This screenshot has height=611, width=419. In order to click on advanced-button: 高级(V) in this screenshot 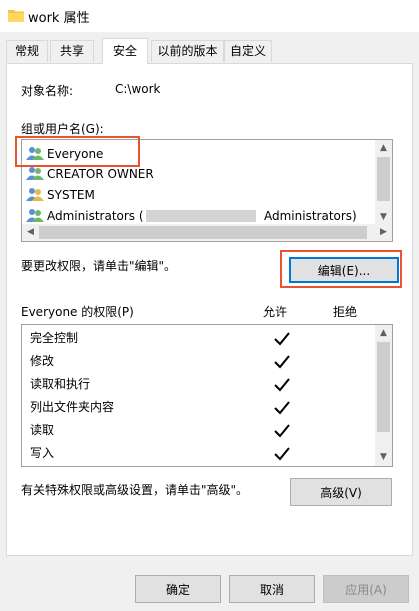, I will do `click(341, 492)`.